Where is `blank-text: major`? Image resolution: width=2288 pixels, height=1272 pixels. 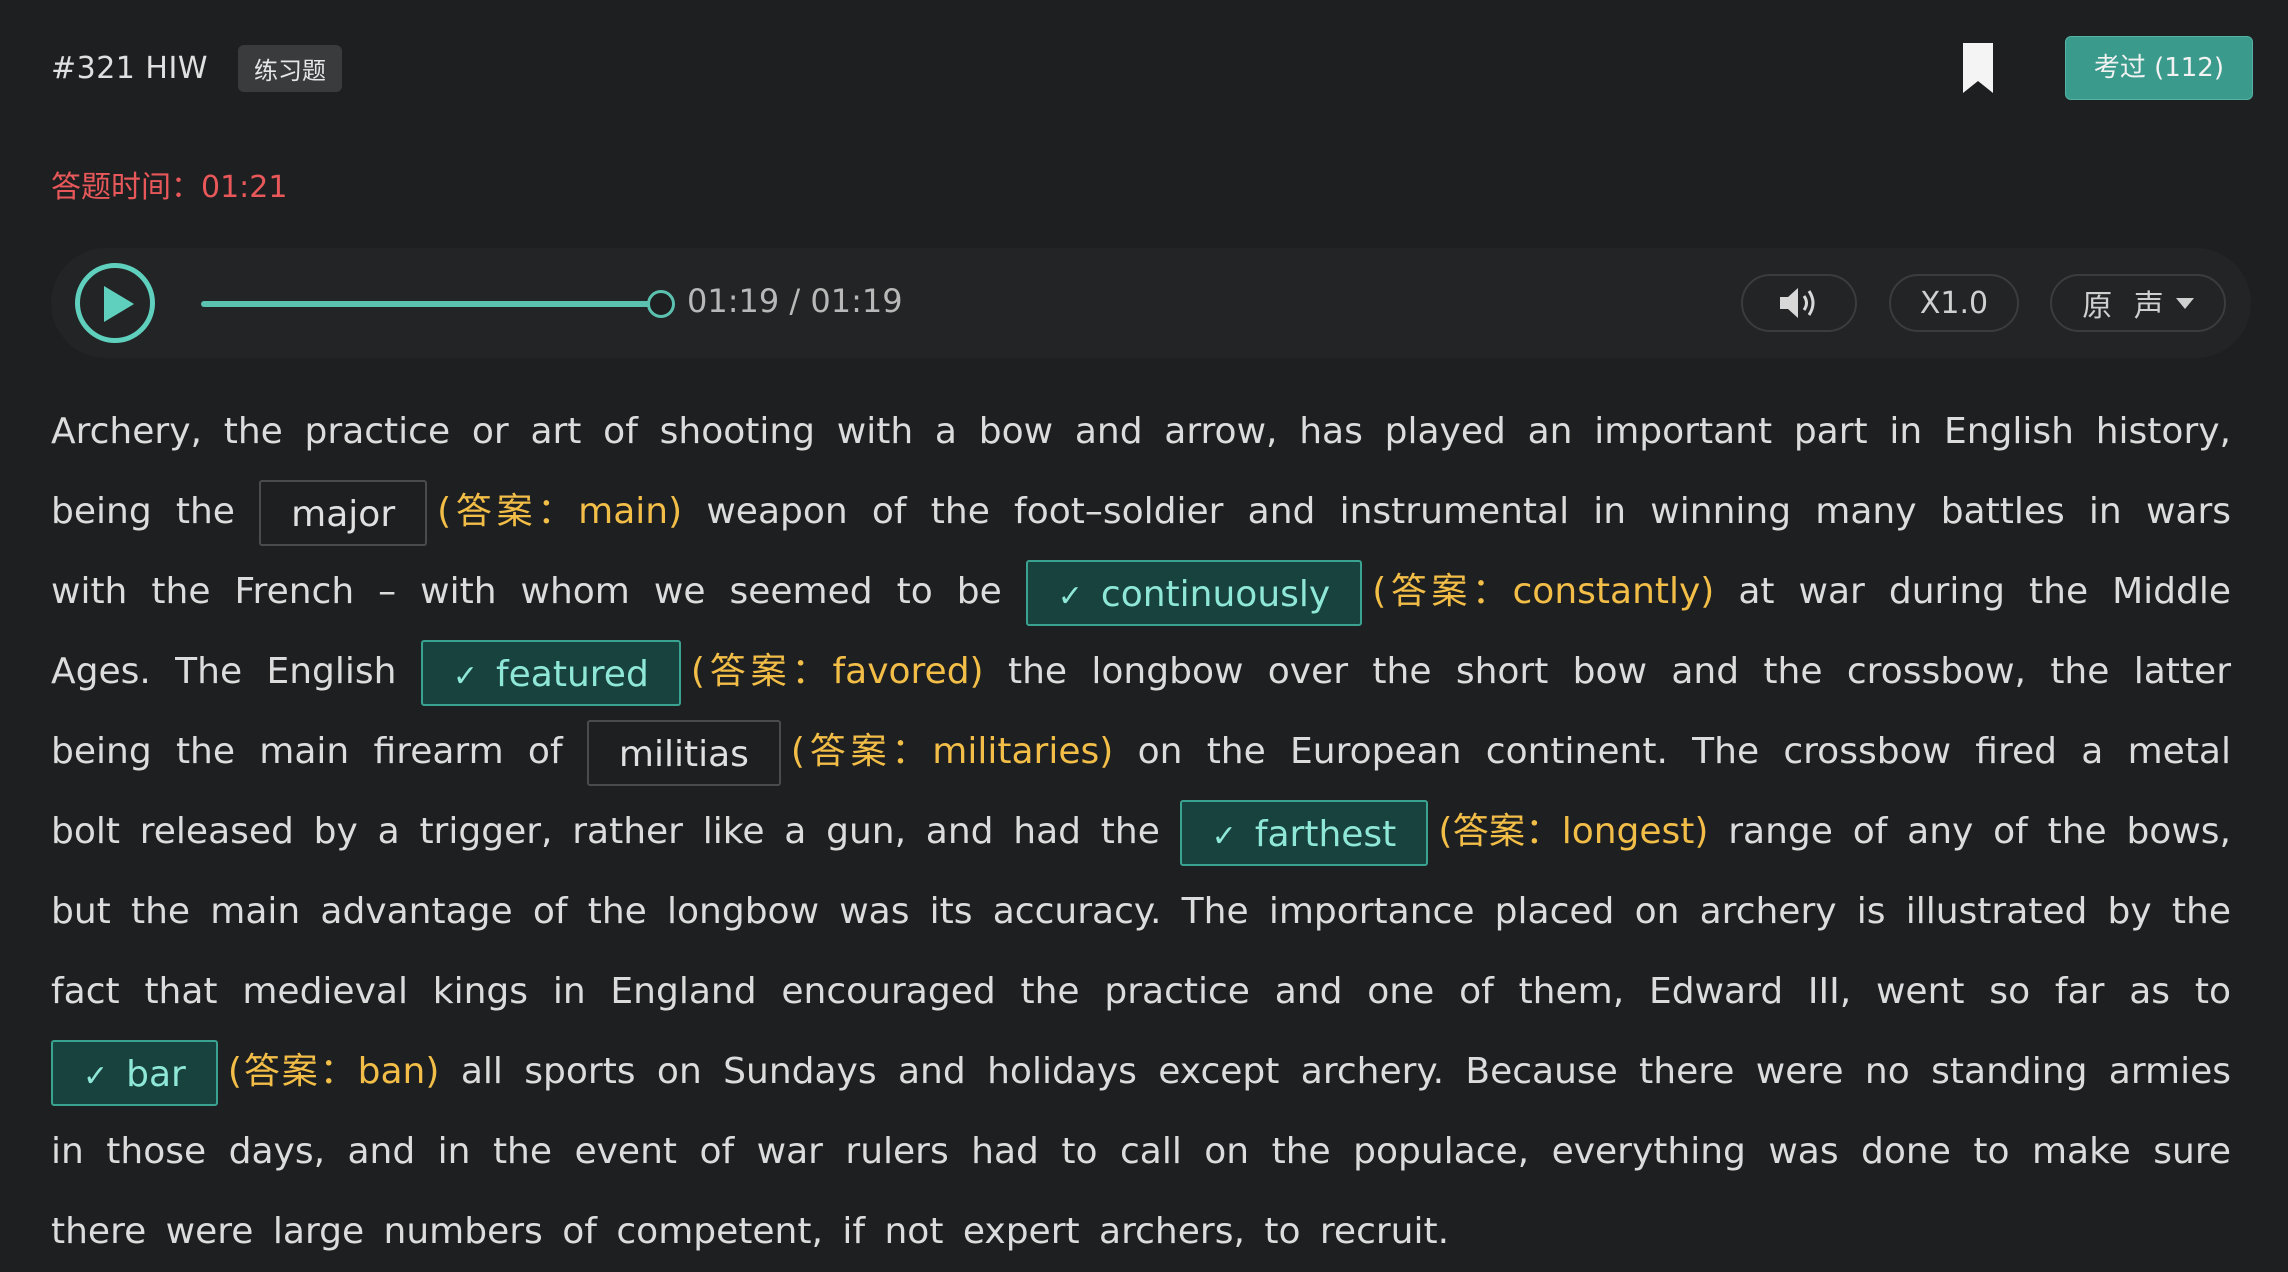
blank-text: major is located at coordinates (343, 514).